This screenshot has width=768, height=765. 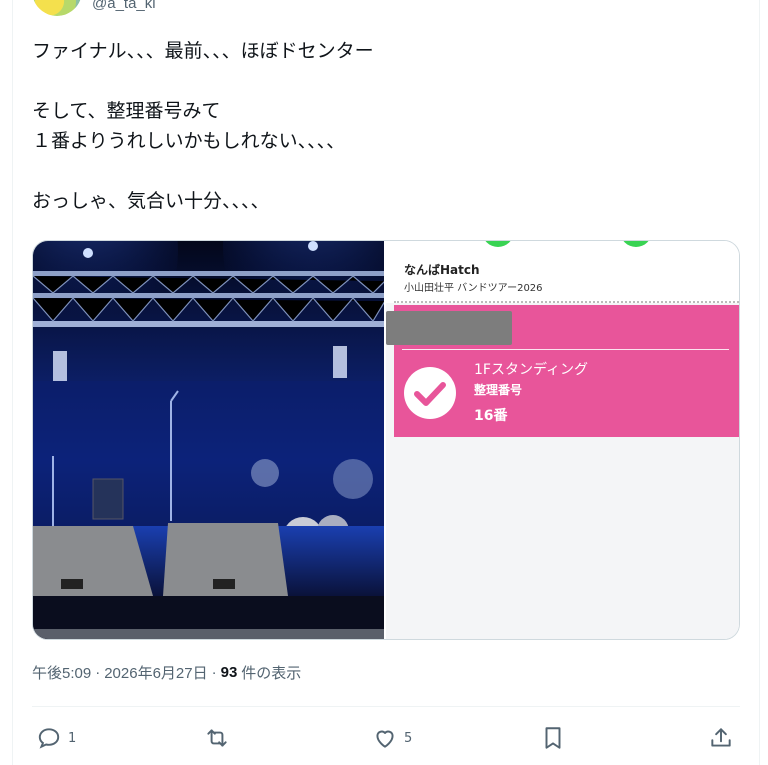 I want to click on reply-button: 1, so click(x=56, y=738).